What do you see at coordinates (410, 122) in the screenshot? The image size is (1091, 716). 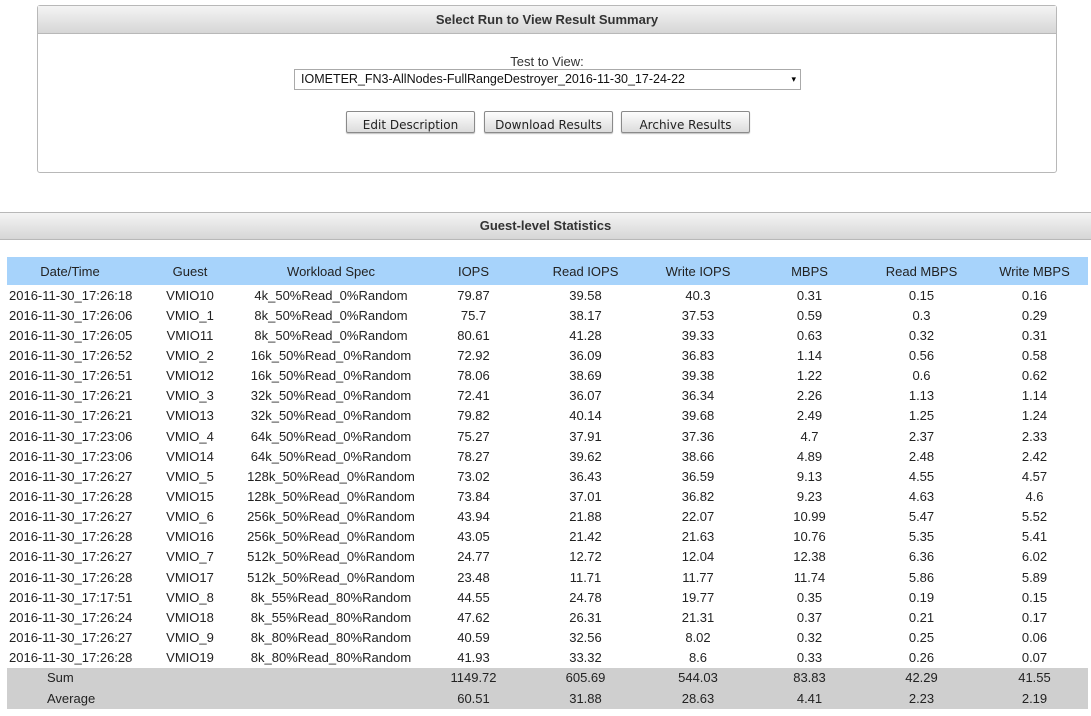 I see `edit-description-button: Edit Description` at bounding box center [410, 122].